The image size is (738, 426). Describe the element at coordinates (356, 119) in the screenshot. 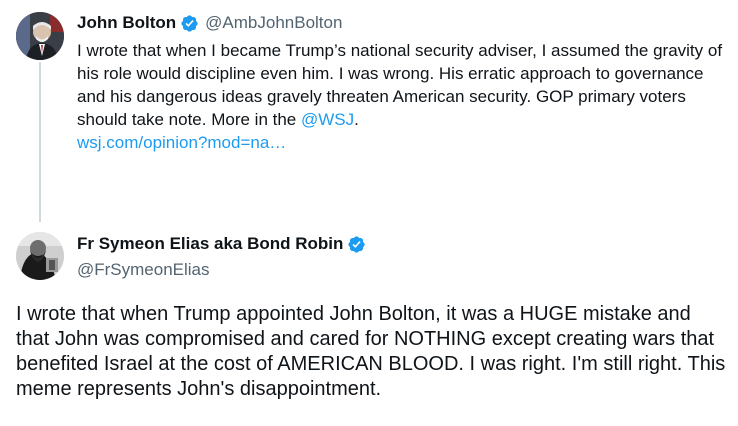

I see `quoted-tweet-period: .` at that location.